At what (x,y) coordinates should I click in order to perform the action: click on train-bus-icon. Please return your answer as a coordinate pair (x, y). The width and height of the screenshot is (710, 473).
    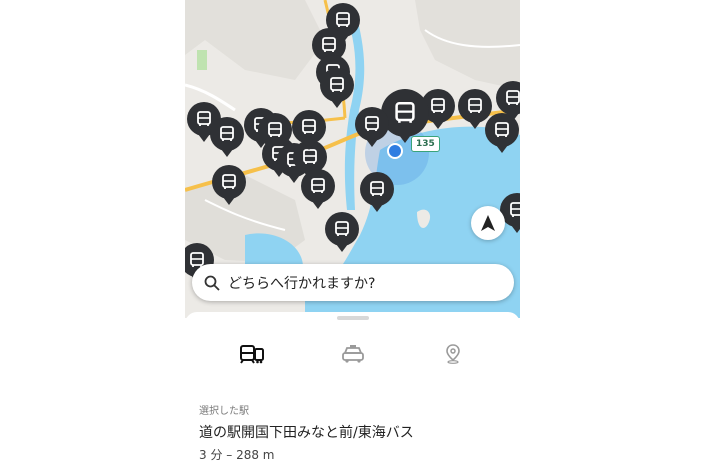
    Looking at the image, I should click on (252, 354).